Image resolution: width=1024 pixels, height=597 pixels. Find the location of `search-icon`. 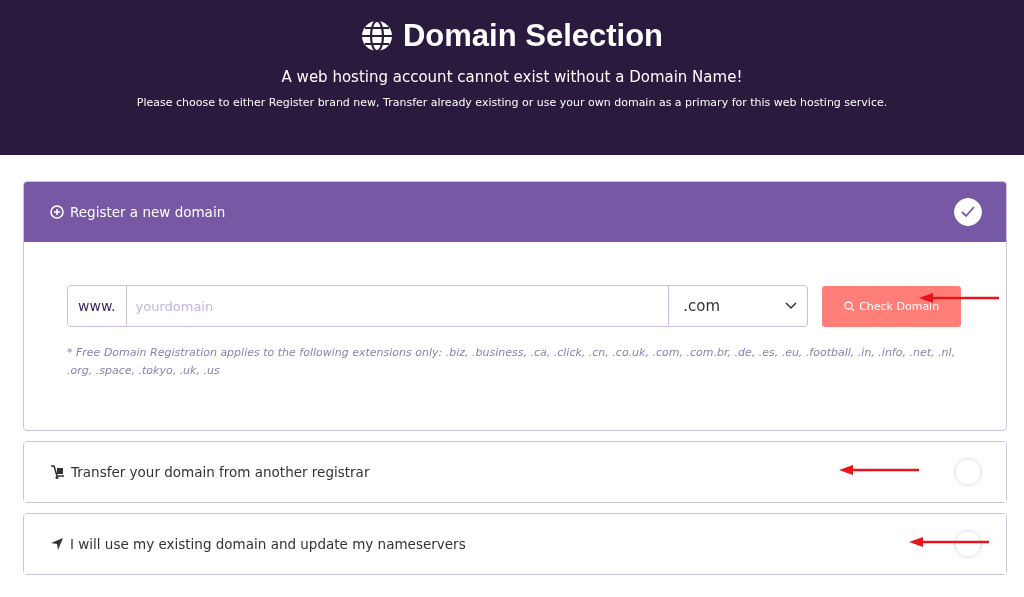

search-icon is located at coordinates (850, 306).